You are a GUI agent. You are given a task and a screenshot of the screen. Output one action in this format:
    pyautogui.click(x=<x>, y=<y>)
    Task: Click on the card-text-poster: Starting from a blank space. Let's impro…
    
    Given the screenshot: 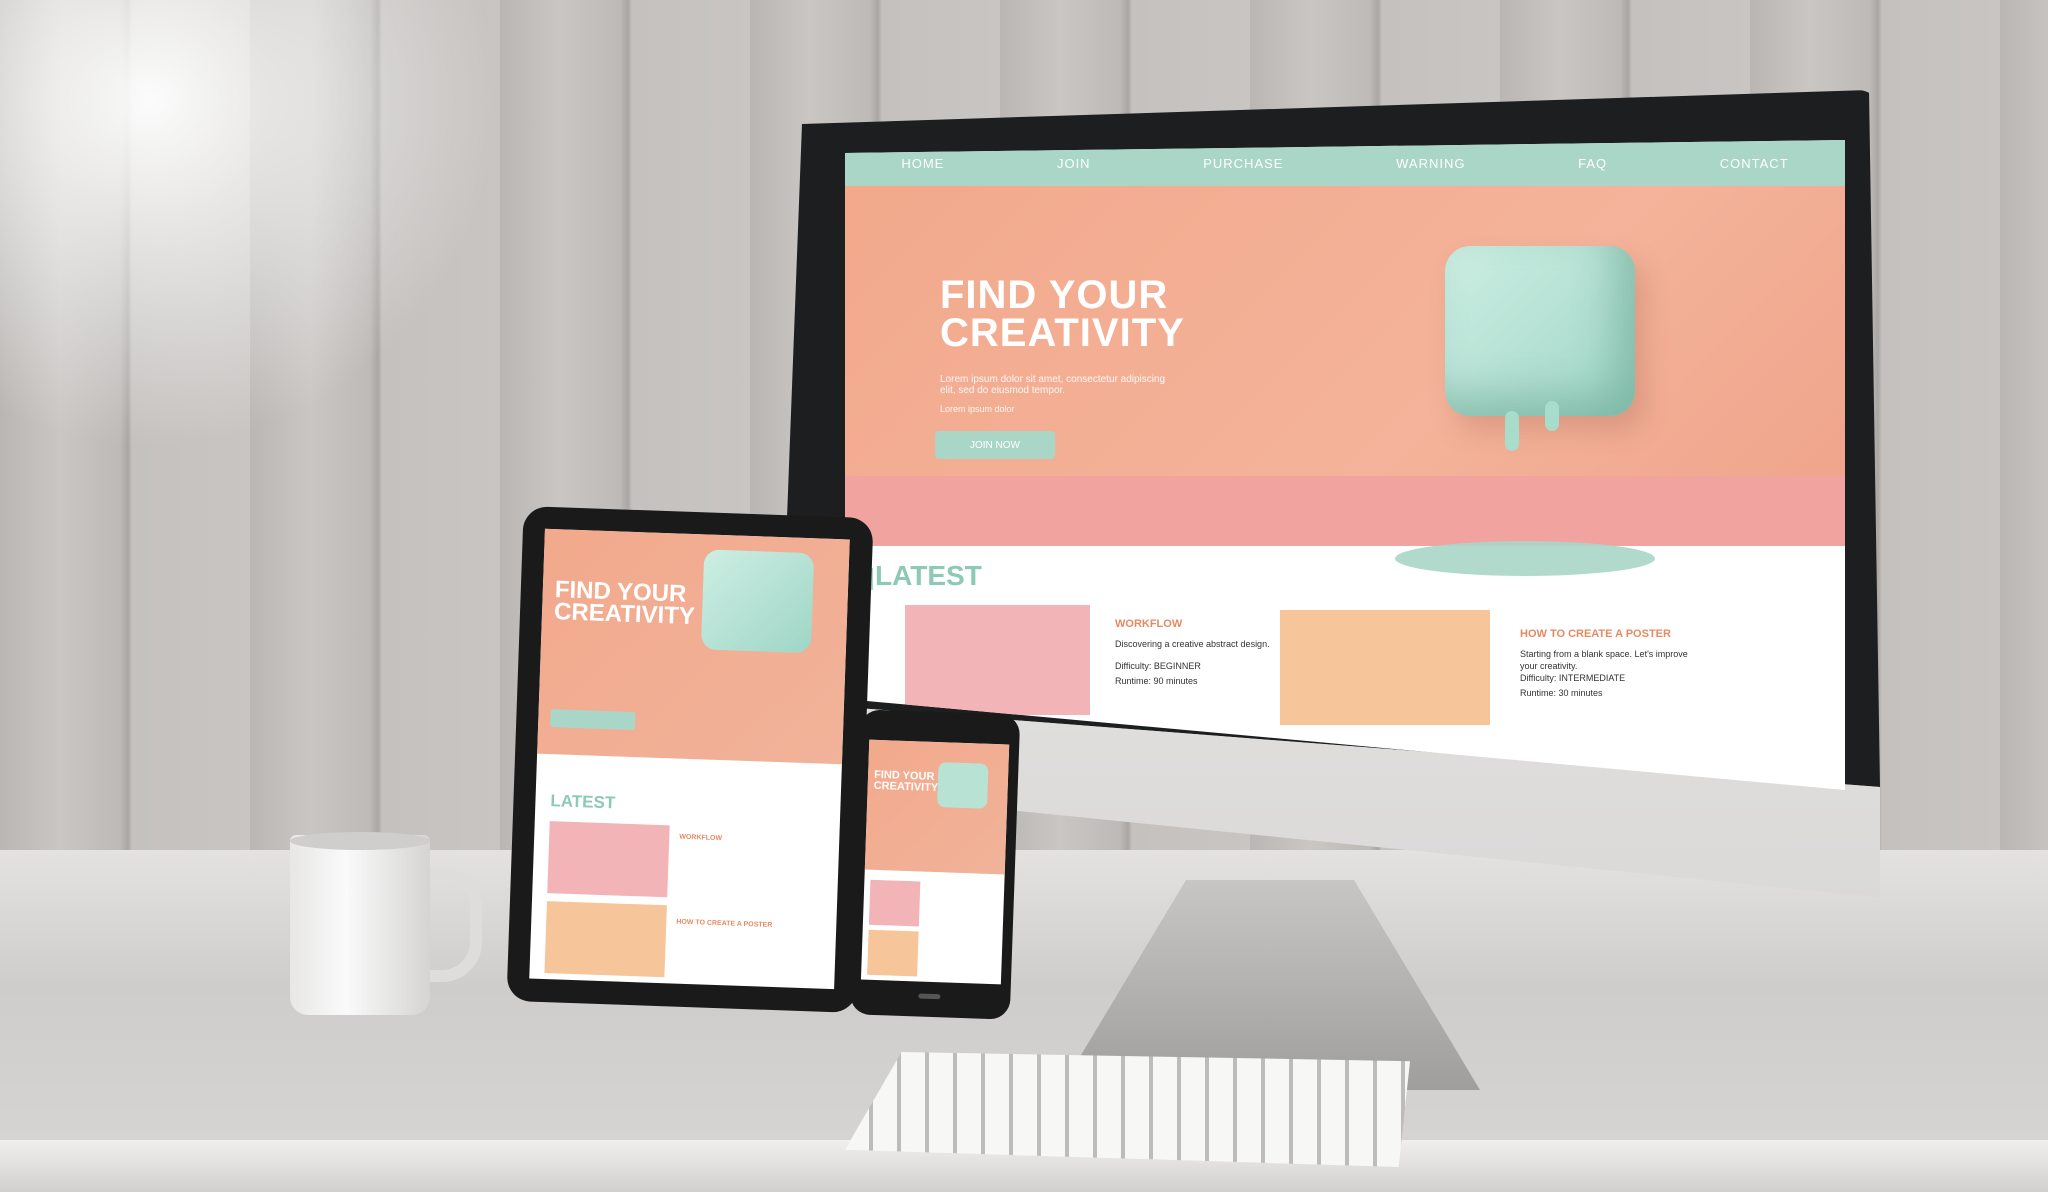 What is the action you would take?
    pyautogui.click(x=1604, y=660)
    